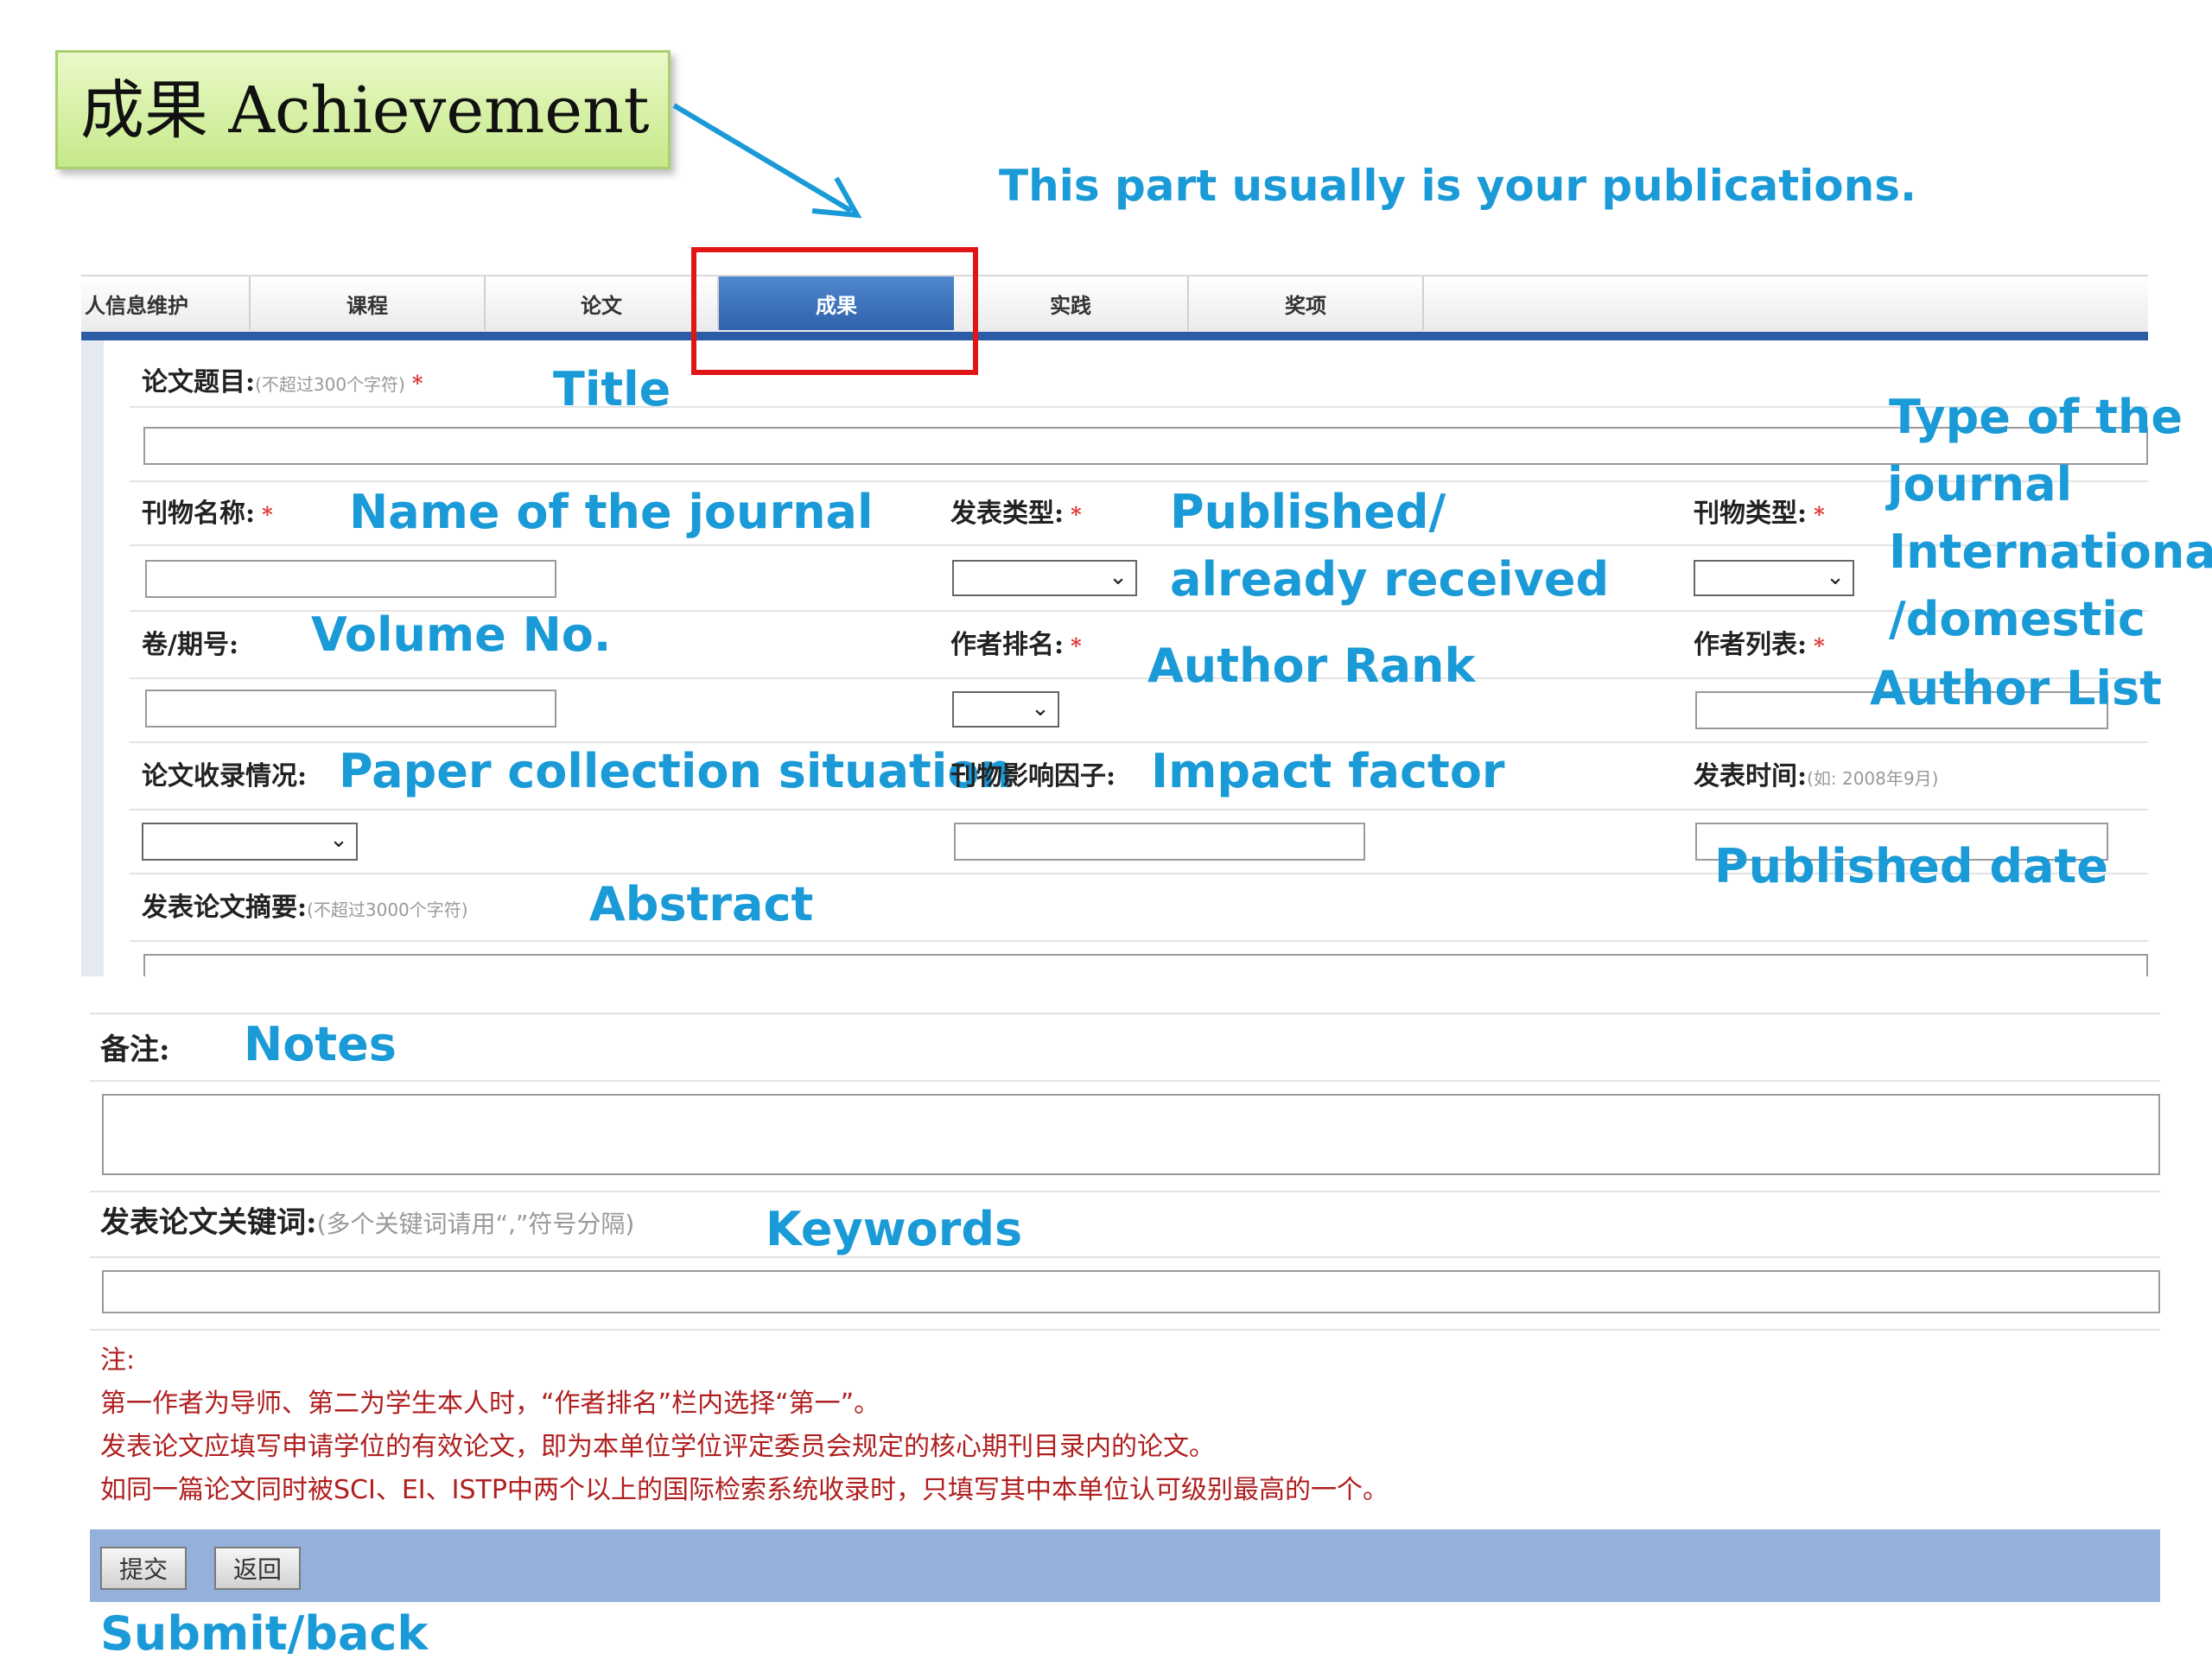  Describe the element at coordinates (257, 1568) in the screenshot. I see `back-button: 返回` at that location.